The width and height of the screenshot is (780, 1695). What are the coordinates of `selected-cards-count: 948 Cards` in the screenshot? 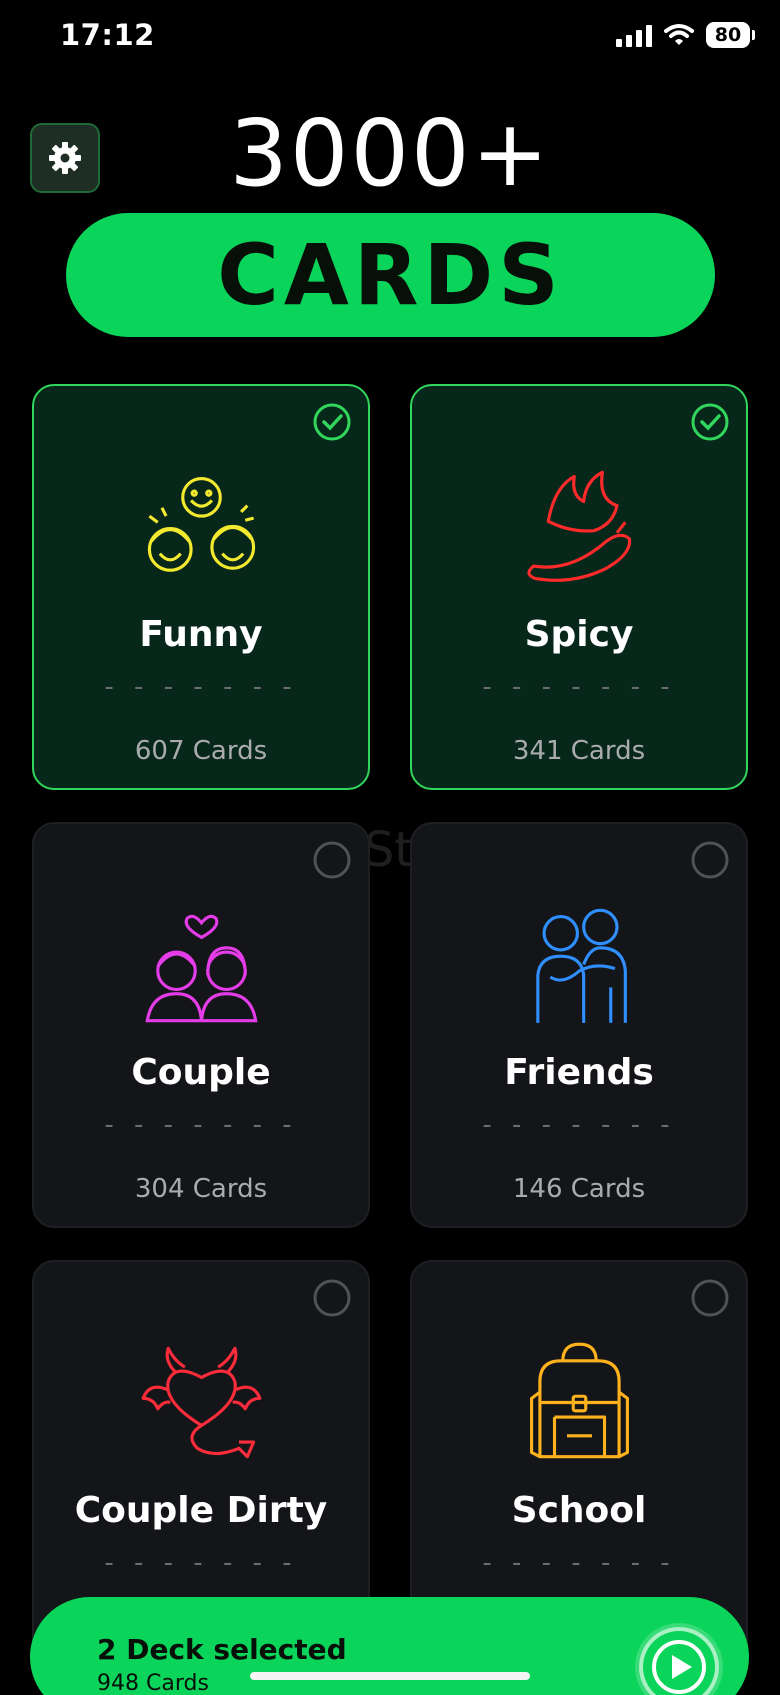 It's located at (153, 1683).